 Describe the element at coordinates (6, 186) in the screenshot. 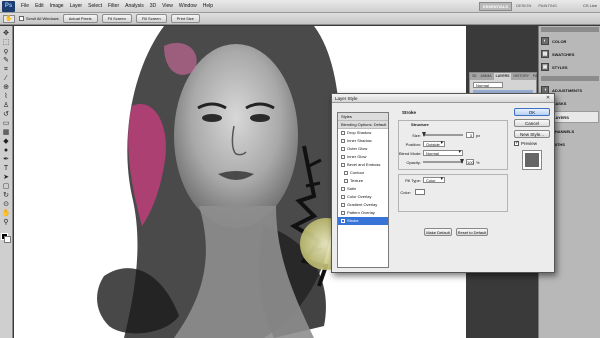

I see `shape-tool-icon: ▢` at that location.